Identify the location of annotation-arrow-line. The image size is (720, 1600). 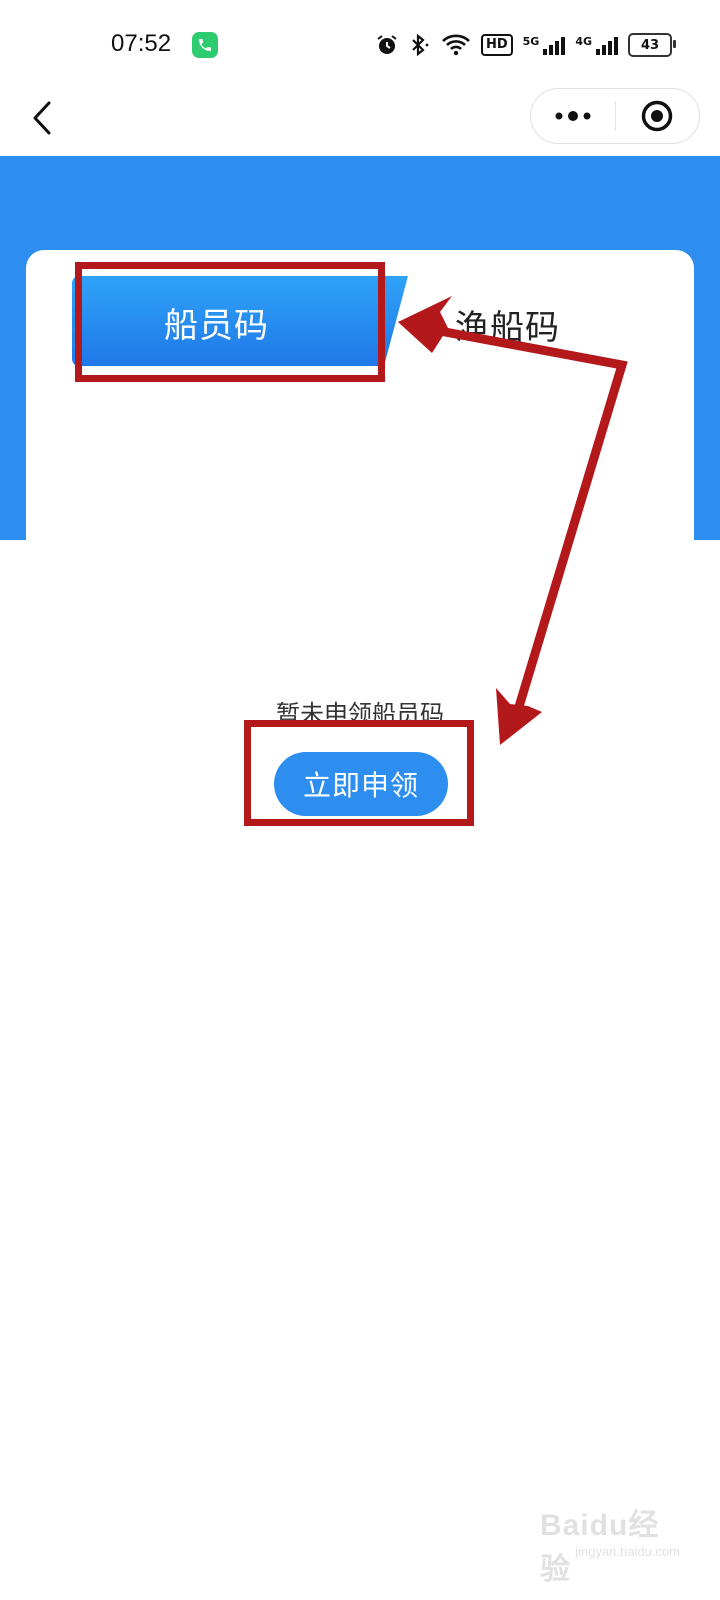
(520, 526).